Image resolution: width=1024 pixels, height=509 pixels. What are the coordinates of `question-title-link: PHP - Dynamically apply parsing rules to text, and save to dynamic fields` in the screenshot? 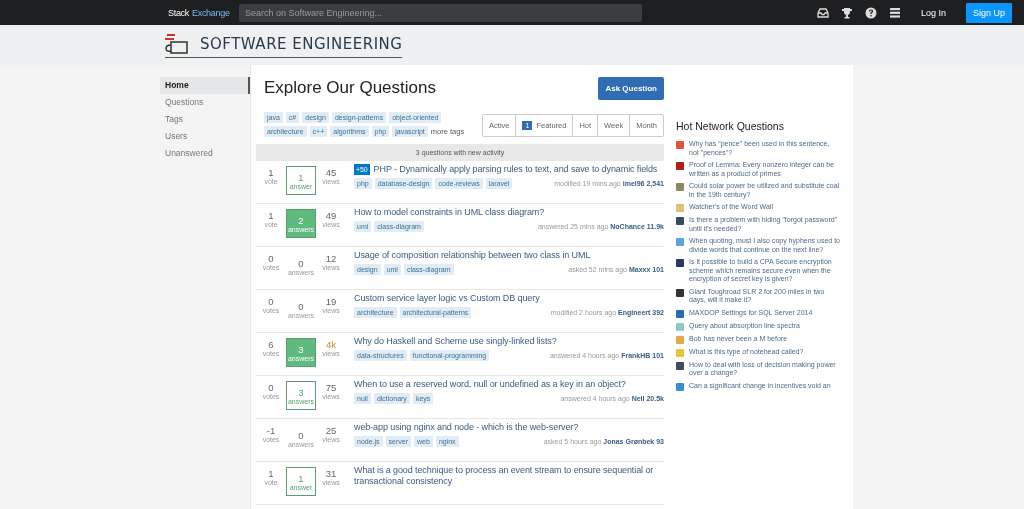 It's located at (515, 169).